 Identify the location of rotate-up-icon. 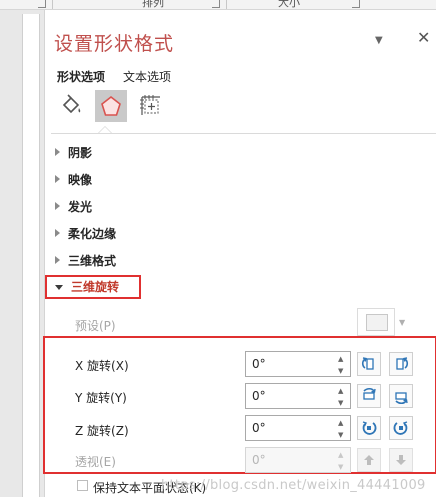
(369, 393).